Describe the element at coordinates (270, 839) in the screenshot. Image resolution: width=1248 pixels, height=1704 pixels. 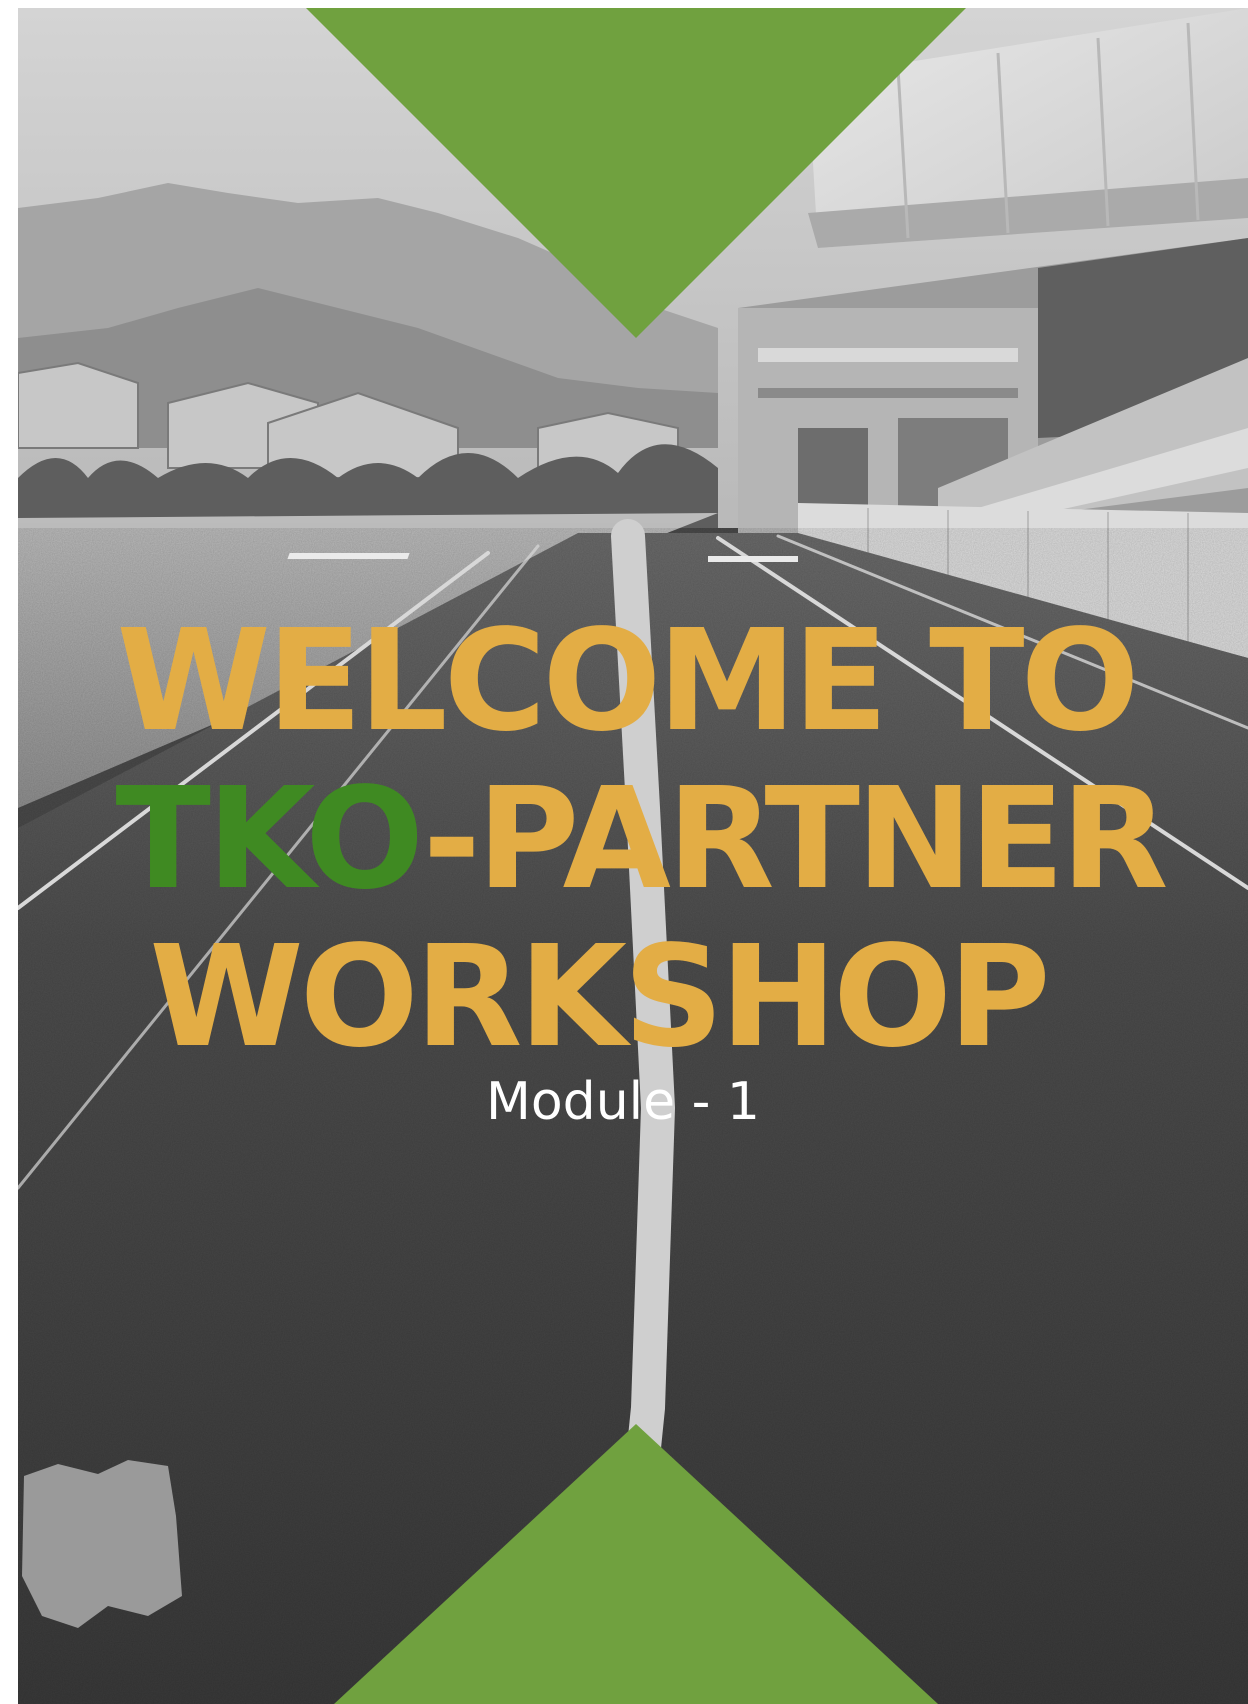
I see `title-brand-highlight: TKO` at that location.